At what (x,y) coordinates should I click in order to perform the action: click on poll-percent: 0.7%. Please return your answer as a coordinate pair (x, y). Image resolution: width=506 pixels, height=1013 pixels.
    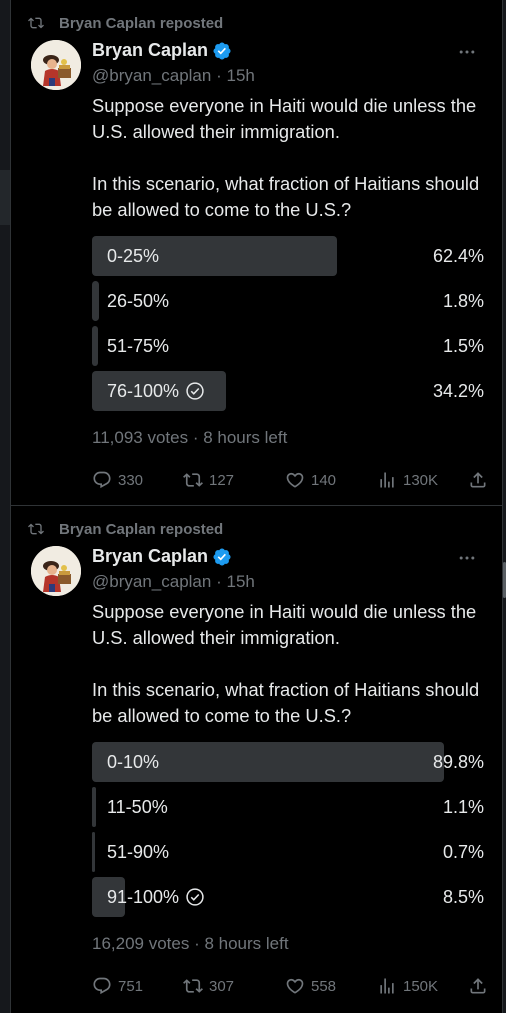
    Looking at the image, I should click on (463, 852).